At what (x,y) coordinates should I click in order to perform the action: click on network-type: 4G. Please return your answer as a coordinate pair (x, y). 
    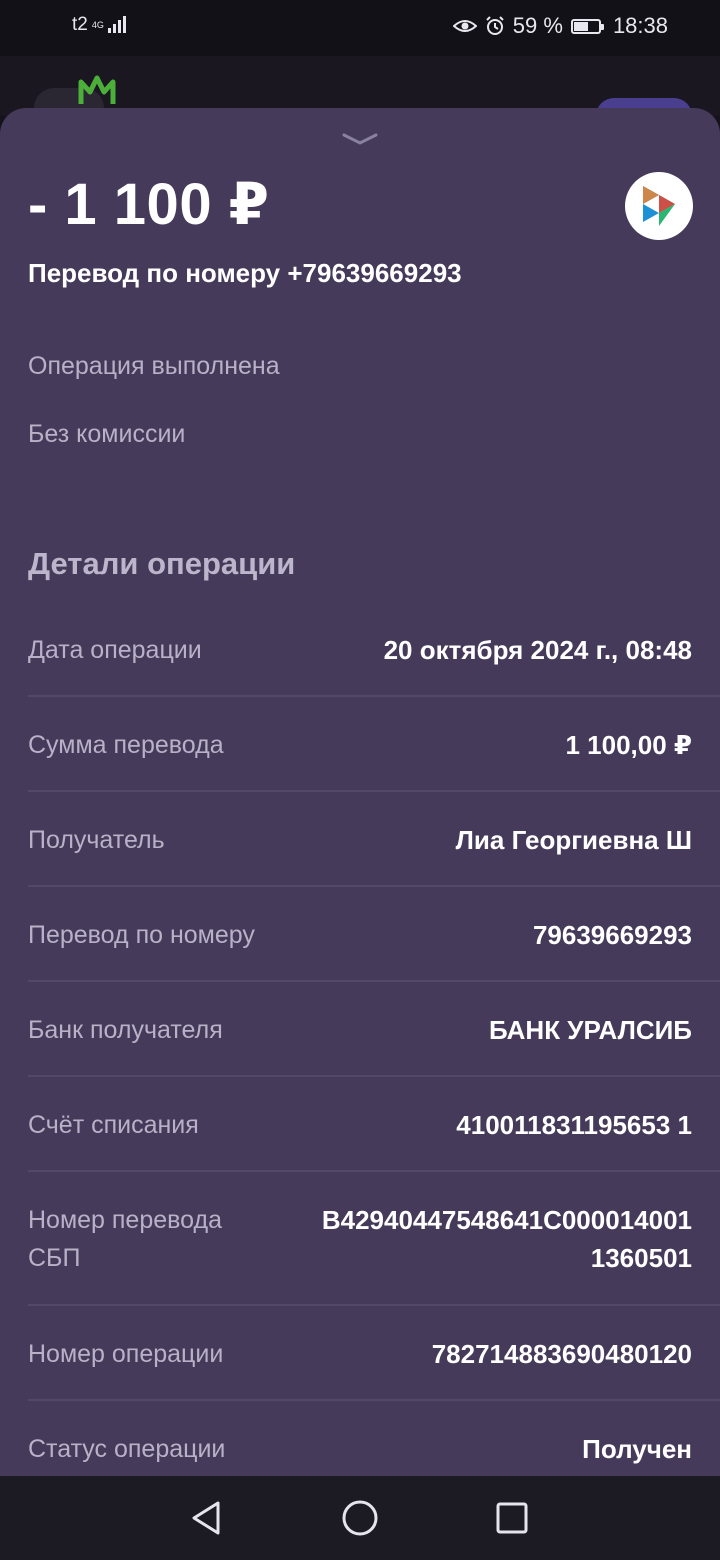
    Looking at the image, I should click on (97, 25).